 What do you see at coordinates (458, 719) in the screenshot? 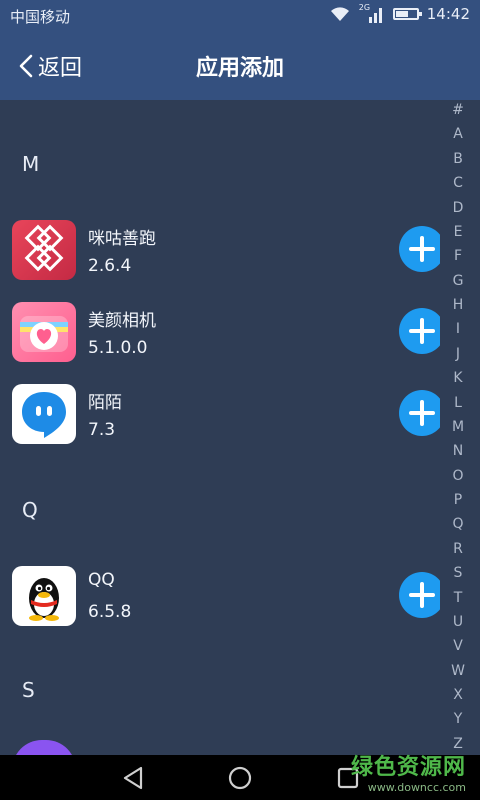
I see `index-letter: Y` at bounding box center [458, 719].